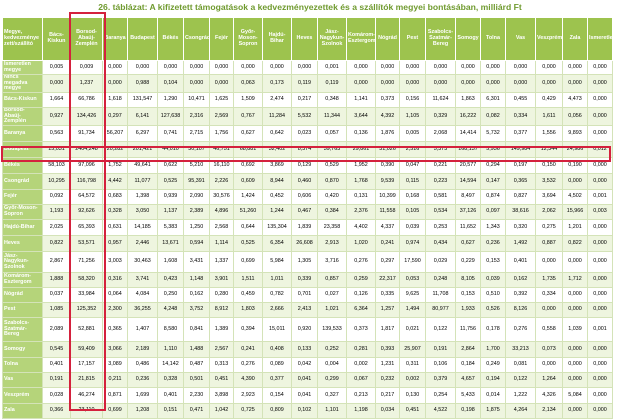 This screenshot has width=620, height=419. Describe the element at coordinates (440, 244) in the screenshot. I see `table-cell: 0,434` at that location.